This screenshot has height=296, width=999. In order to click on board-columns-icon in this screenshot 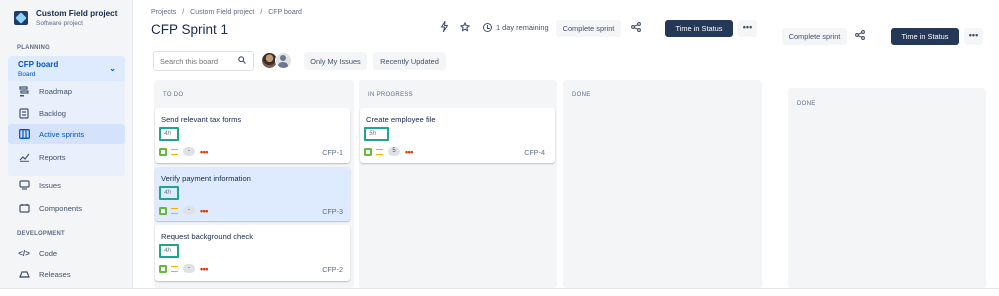, I will do `click(24, 134)`.